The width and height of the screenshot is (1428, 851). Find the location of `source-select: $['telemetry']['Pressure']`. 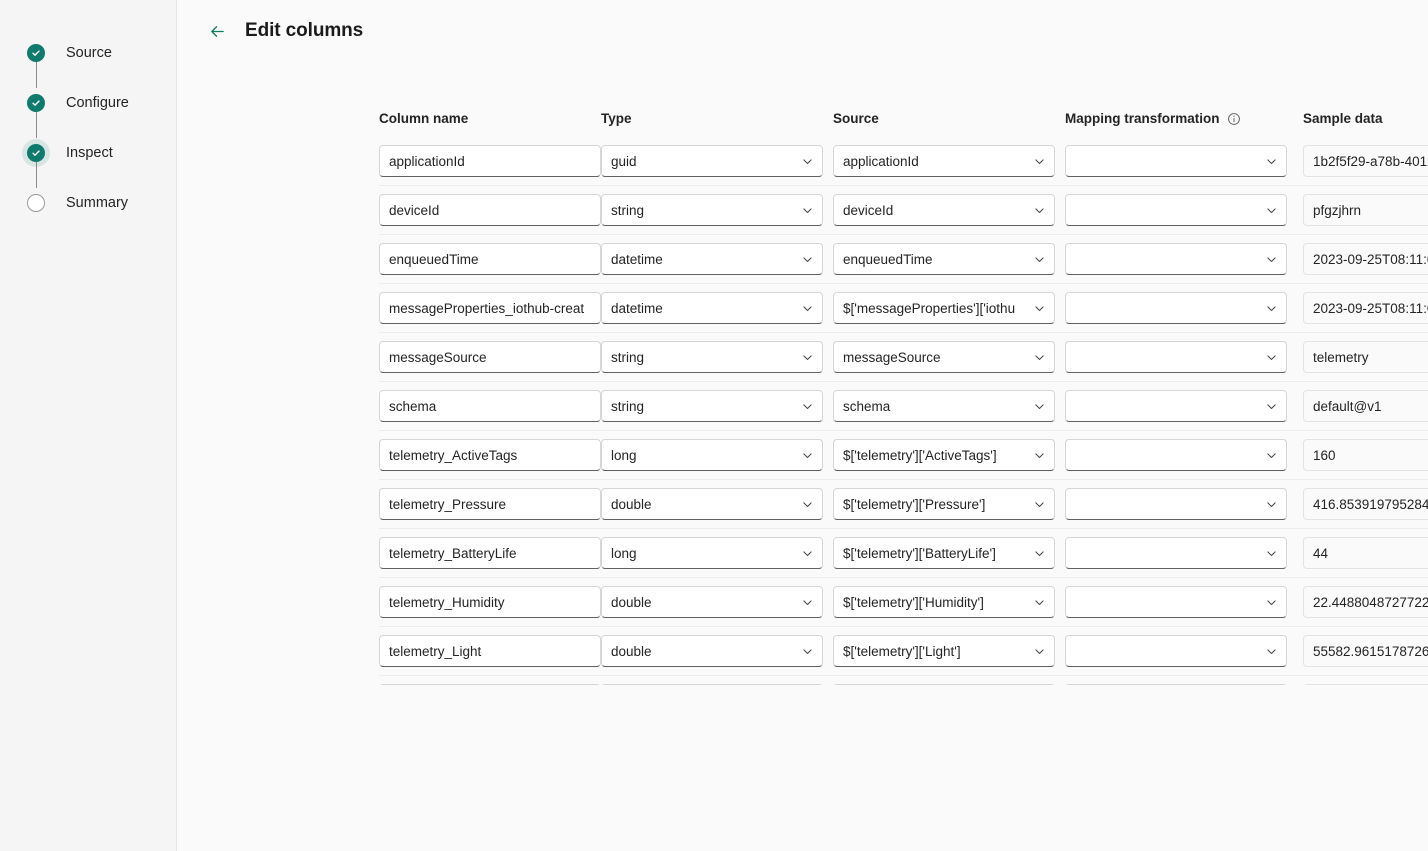

source-select: $['telemetry']['Pressure'] is located at coordinates (944, 504).